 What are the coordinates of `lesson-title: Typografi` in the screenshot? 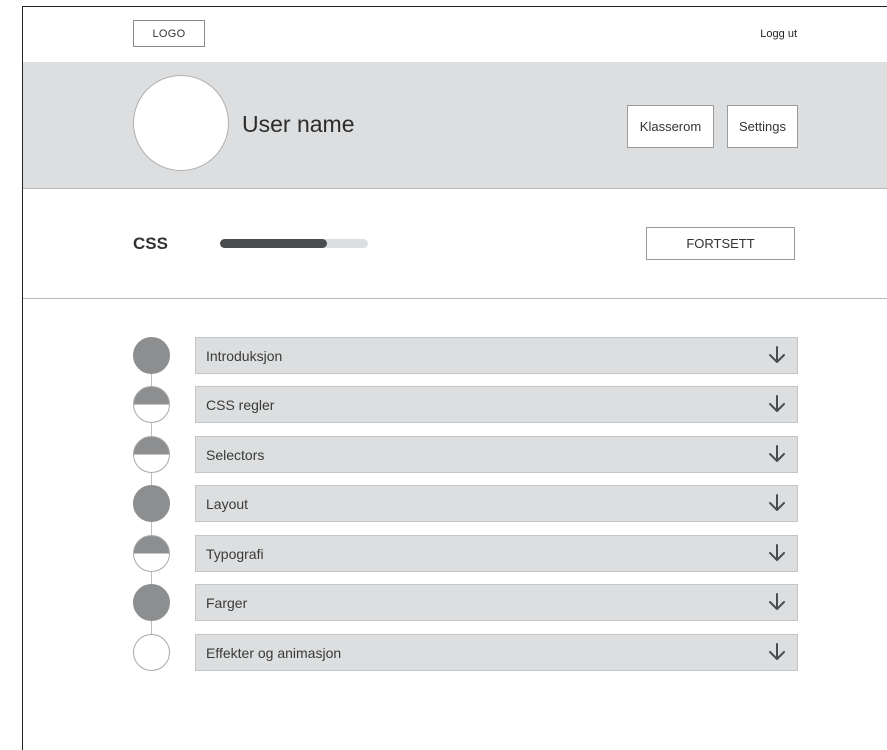 It's located at (235, 554).